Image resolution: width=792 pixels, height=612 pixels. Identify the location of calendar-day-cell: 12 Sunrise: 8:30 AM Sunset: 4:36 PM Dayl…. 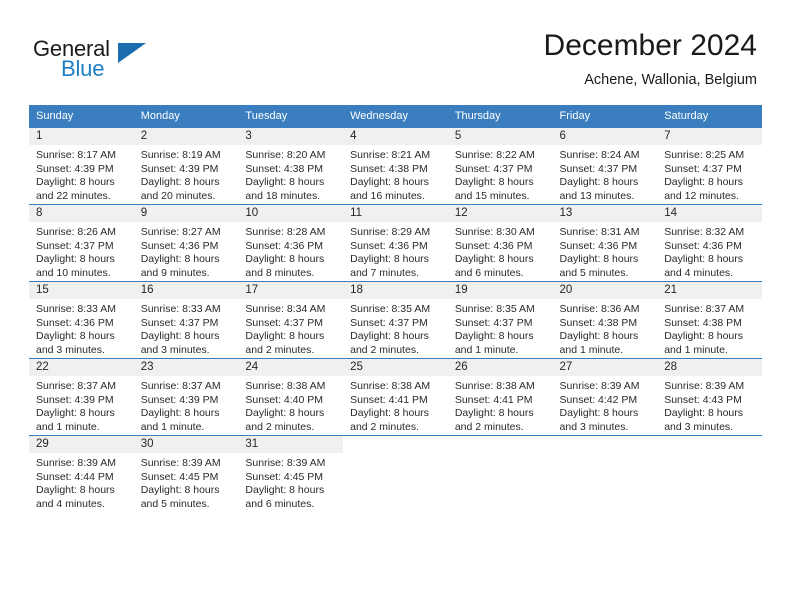
(500, 243).